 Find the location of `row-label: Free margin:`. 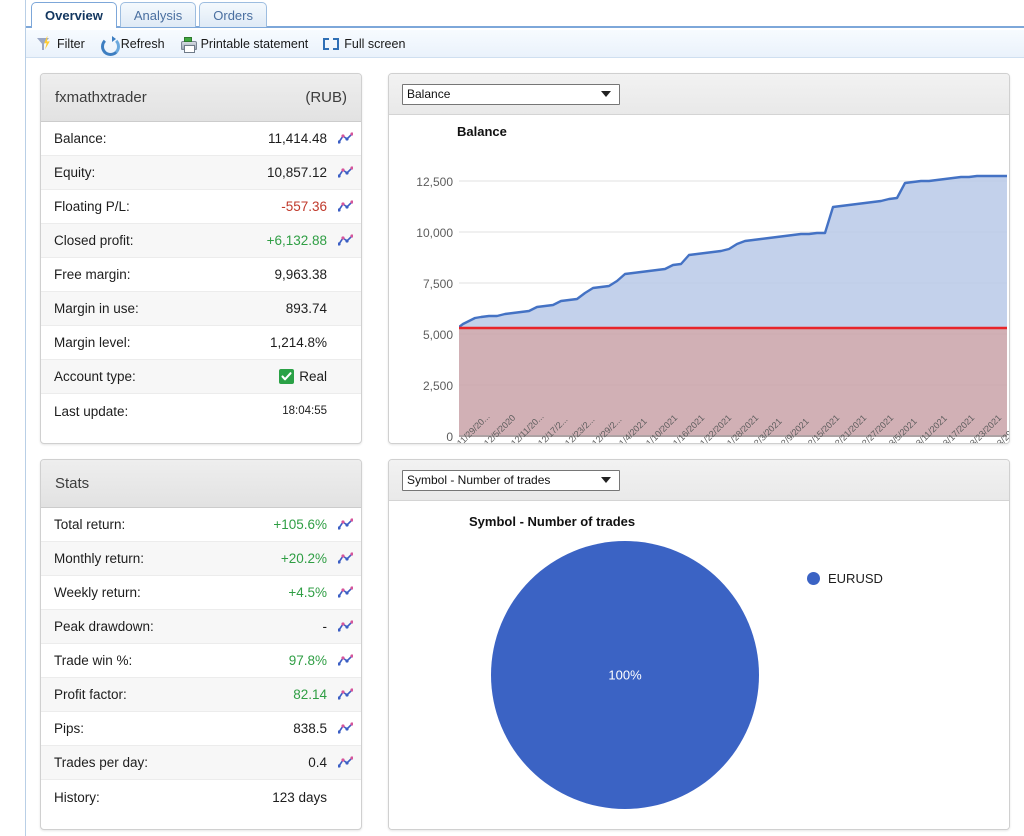

row-label: Free margin: is located at coordinates (92, 274).